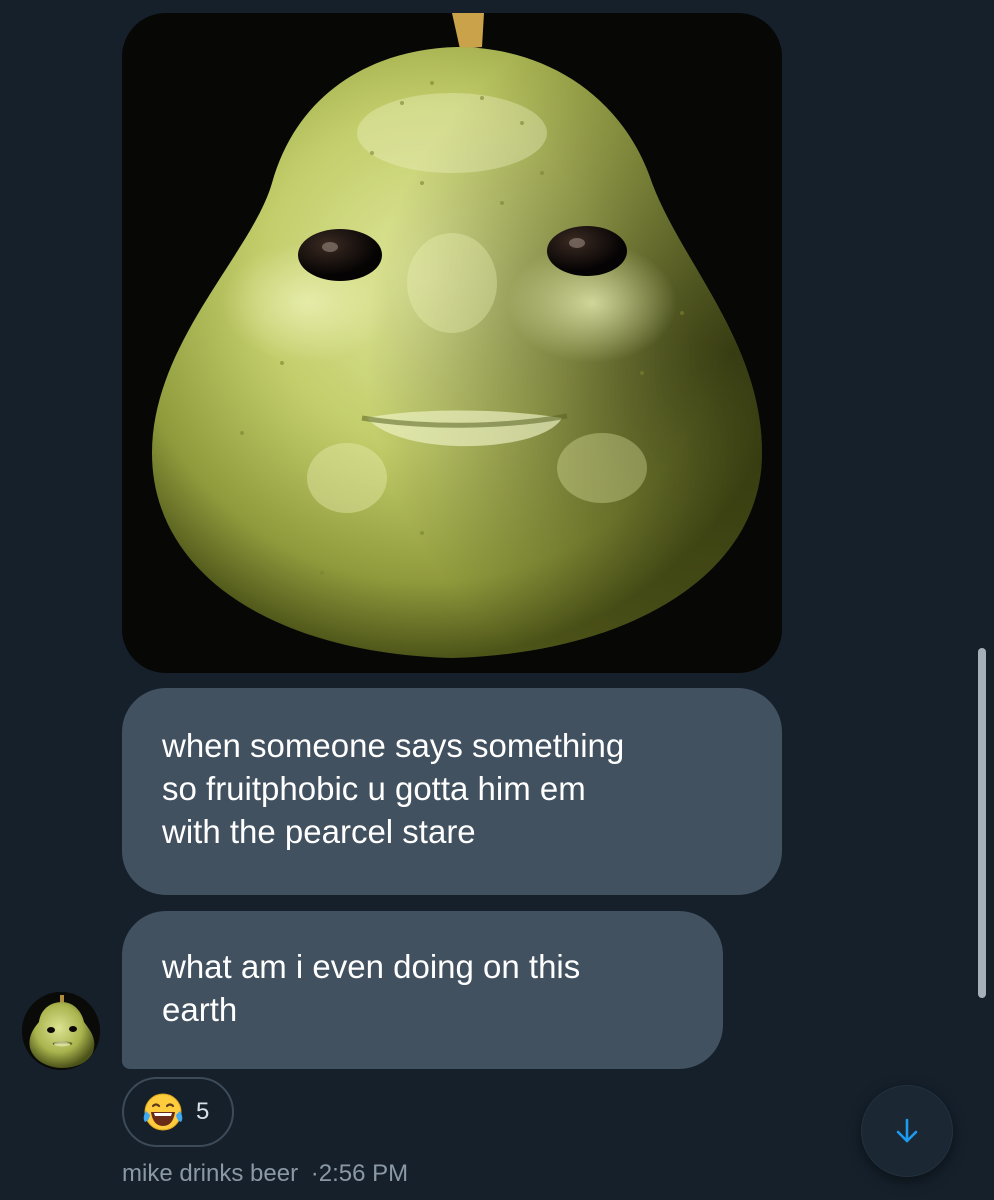 Image resolution: width=994 pixels, height=1200 pixels. I want to click on arrow-down-icon, so click(907, 1131).